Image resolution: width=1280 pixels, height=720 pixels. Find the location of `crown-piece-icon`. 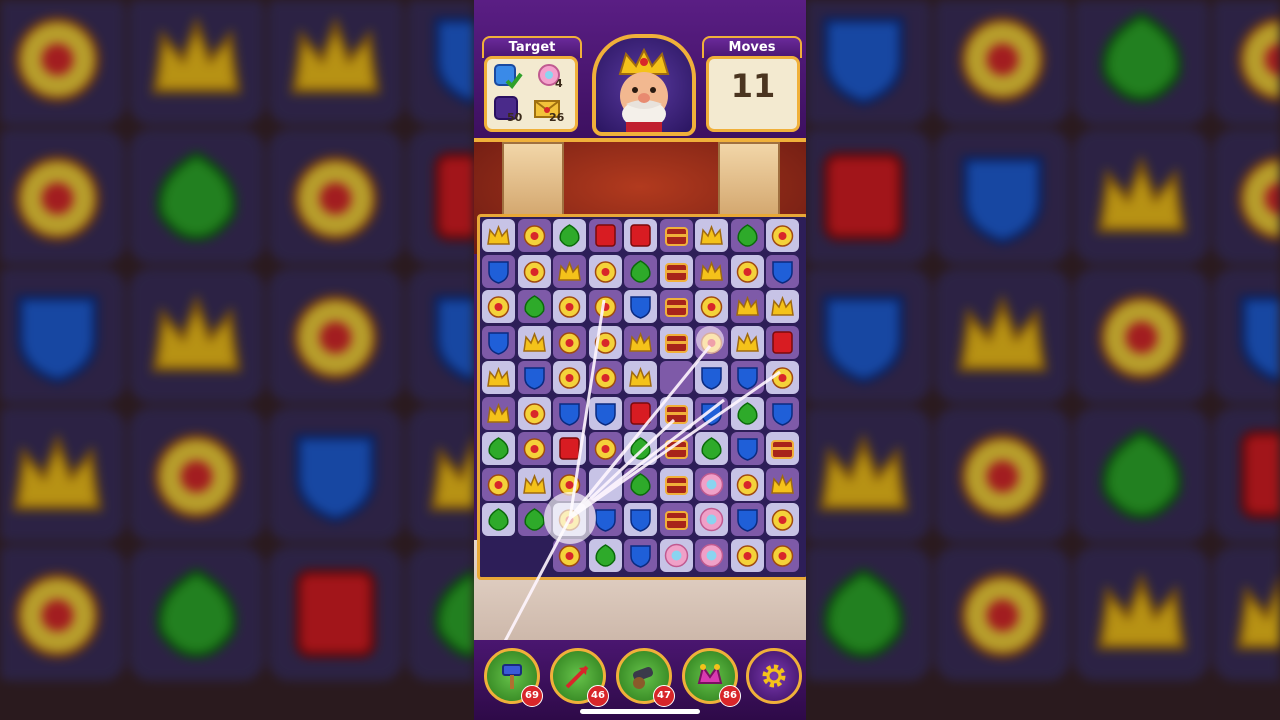

crown-piece-icon is located at coordinates (498, 234).